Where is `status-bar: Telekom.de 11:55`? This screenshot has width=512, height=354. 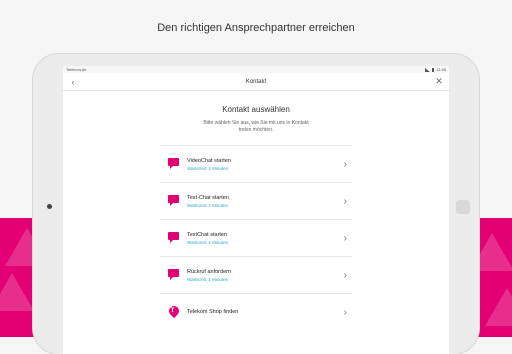
status-bar: Telekom.de 11:55 is located at coordinates (256, 69).